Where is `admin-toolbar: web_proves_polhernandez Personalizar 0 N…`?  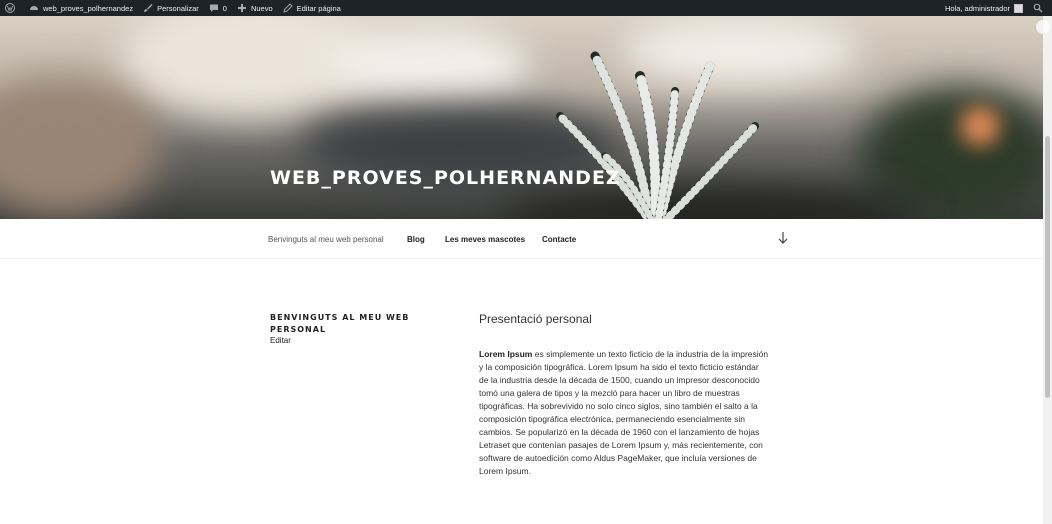 admin-toolbar: web_proves_polhernandez Personalizar 0 N… is located at coordinates (526, 8).